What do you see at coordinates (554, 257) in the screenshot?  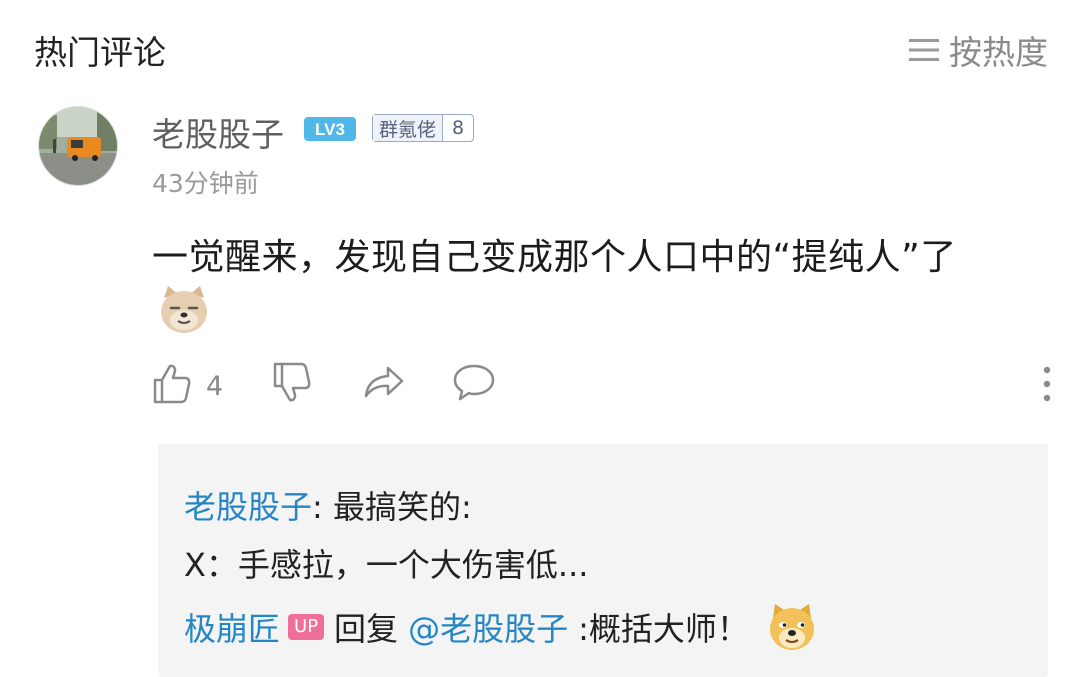 I see `comment-text: 一觉醒来，发现自己变成那个人口中的“提纯人”了` at bounding box center [554, 257].